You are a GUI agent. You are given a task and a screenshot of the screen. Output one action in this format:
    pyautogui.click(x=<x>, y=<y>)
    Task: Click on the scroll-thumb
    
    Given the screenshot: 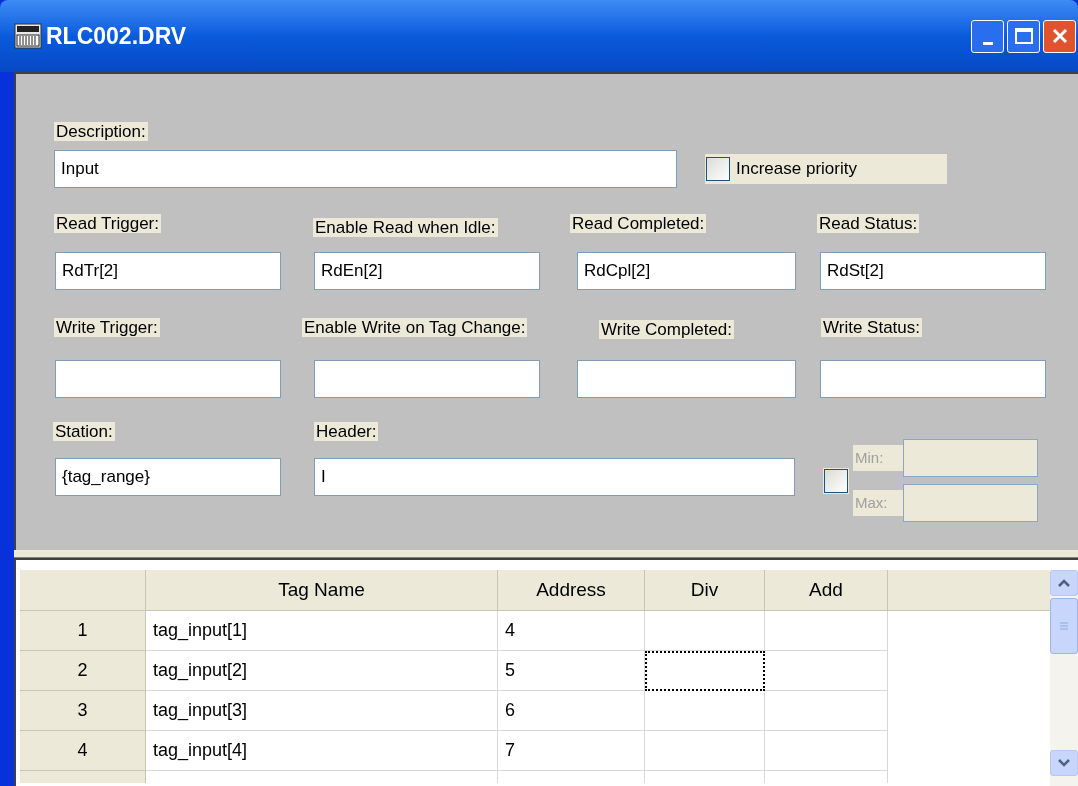 What is the action you would take?
    pyautogui.click(x=1064, y=626)
    